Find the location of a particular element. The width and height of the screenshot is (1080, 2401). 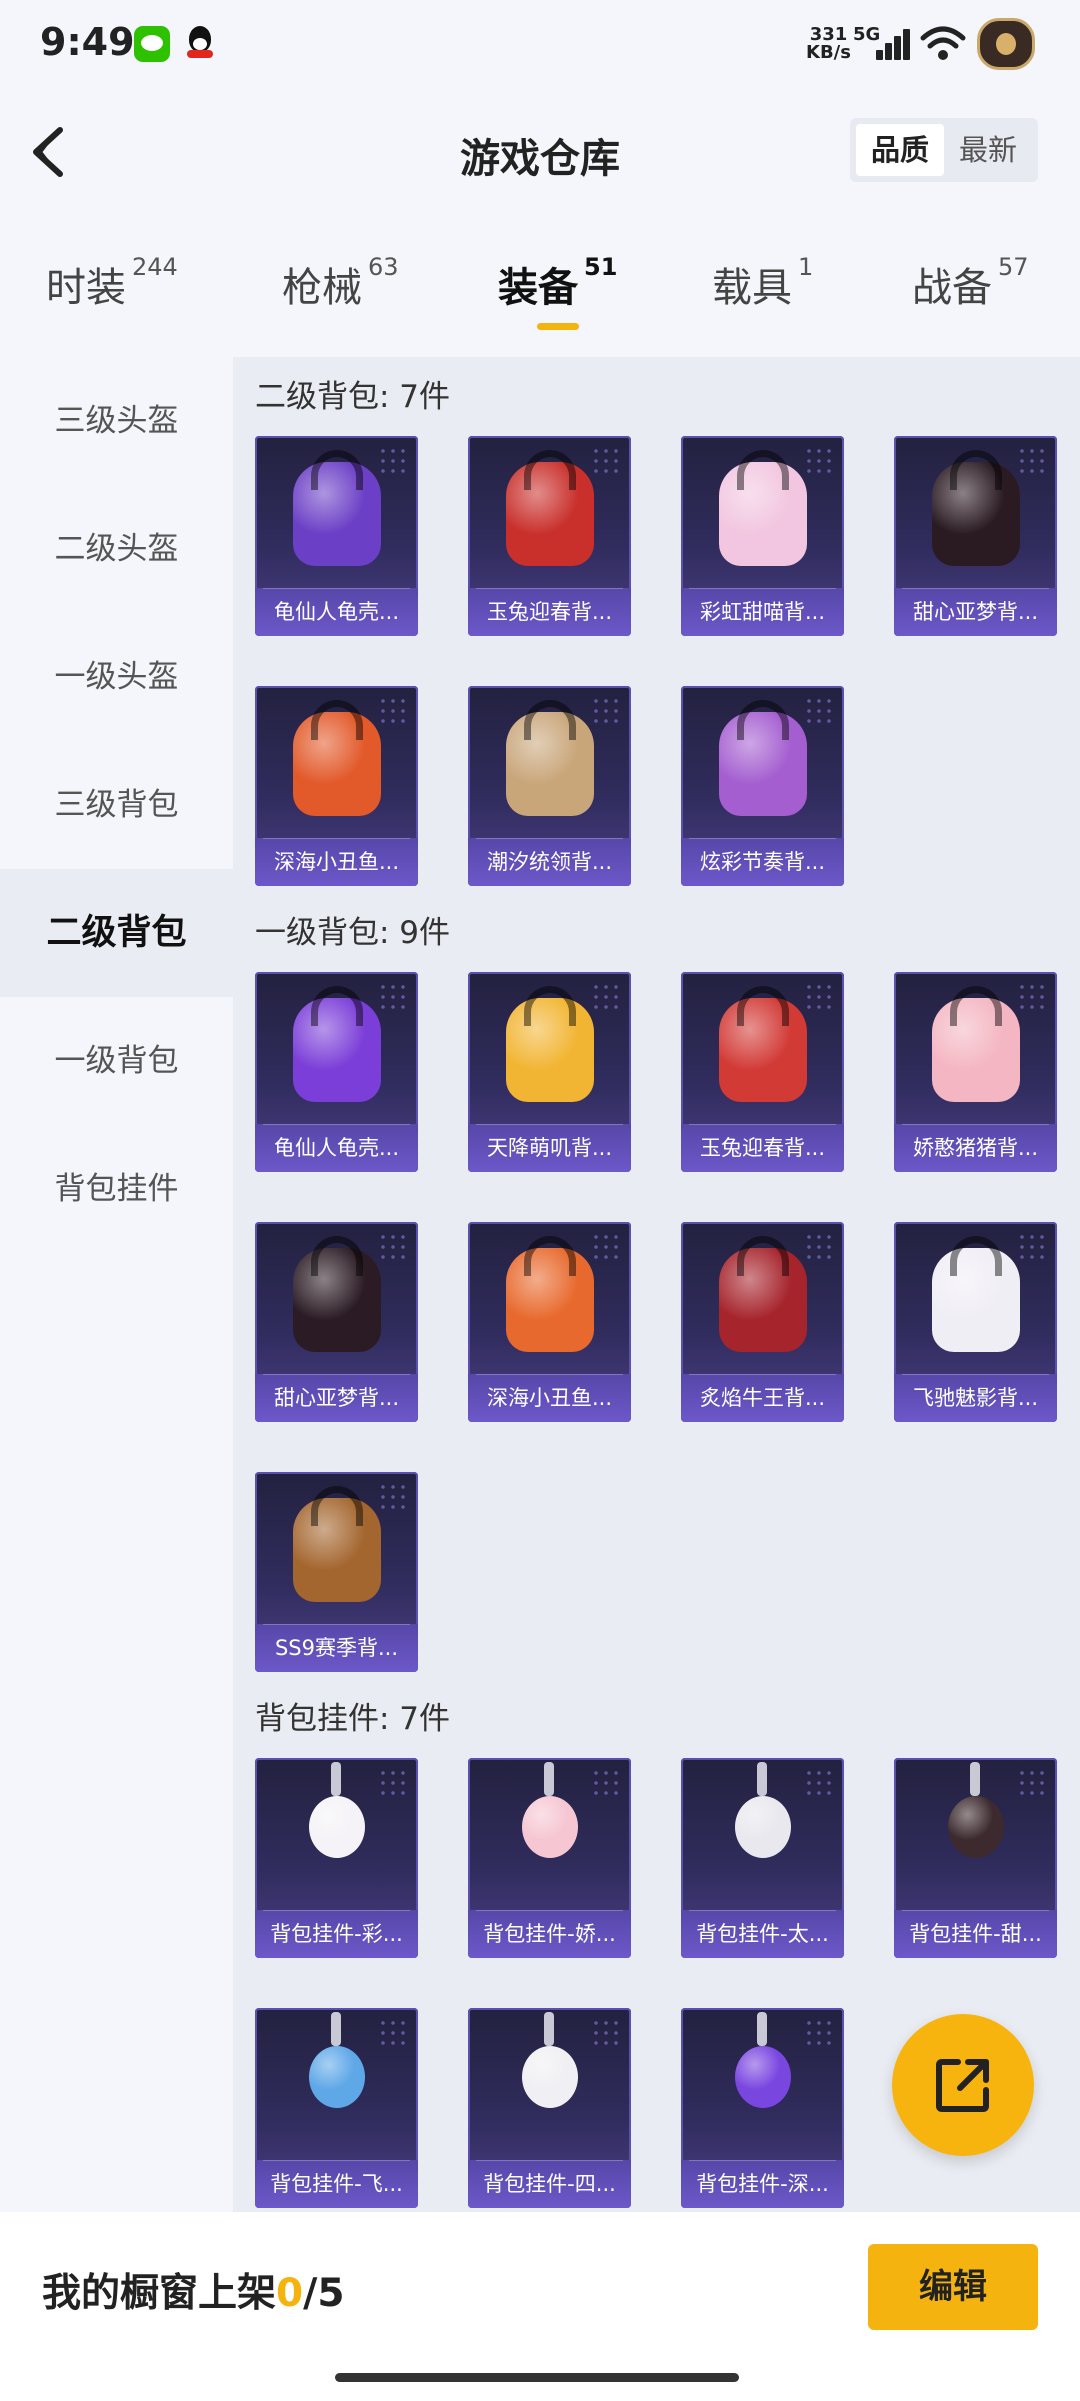

sidebar-item-level3-helmet: 三级头盔 is located at coordinates (116, 421).